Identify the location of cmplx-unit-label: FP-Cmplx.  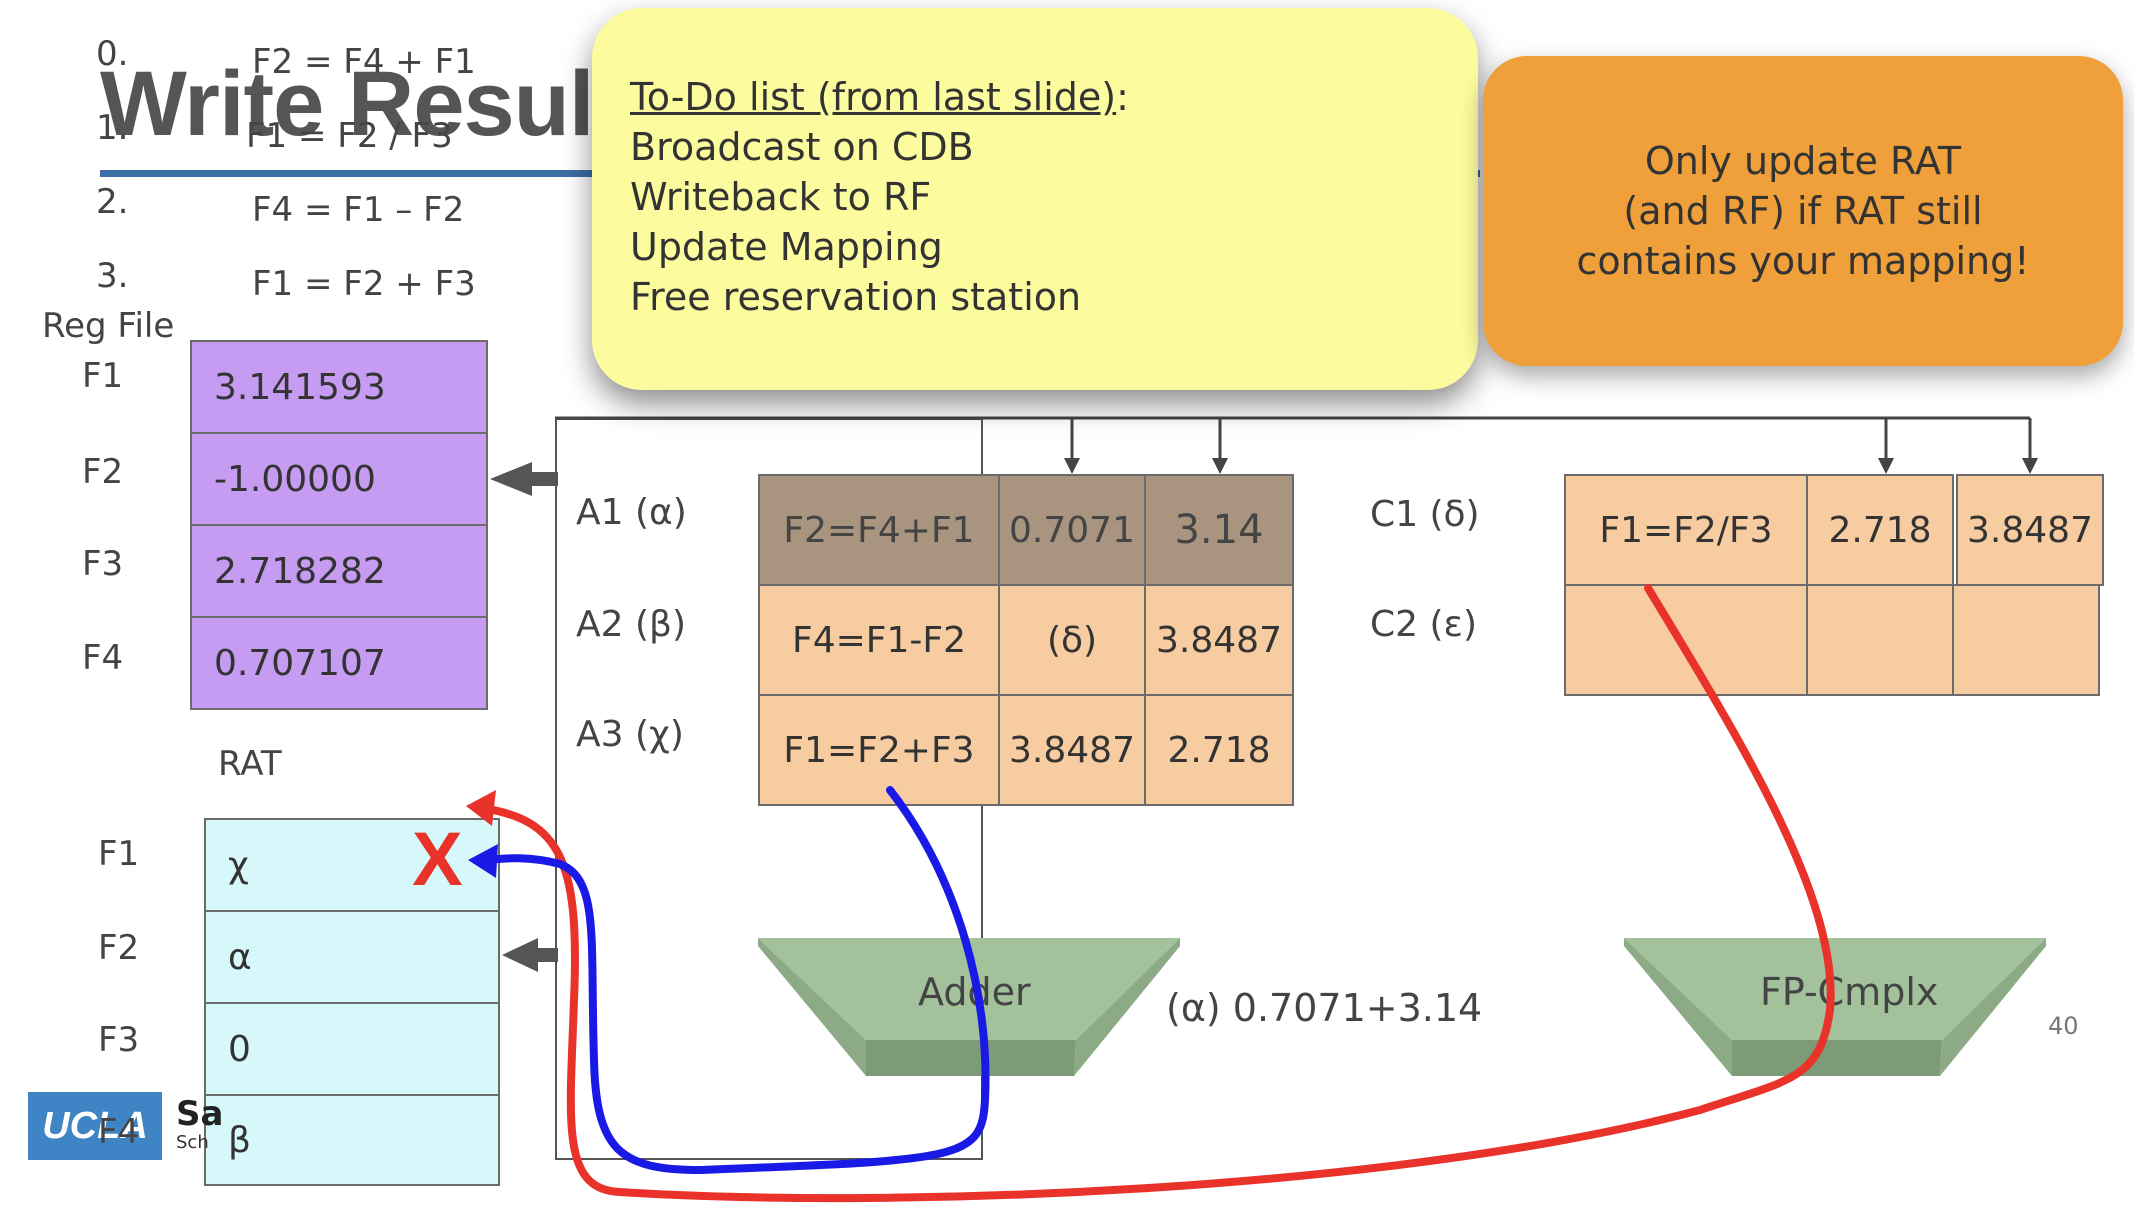
(1849, 992).